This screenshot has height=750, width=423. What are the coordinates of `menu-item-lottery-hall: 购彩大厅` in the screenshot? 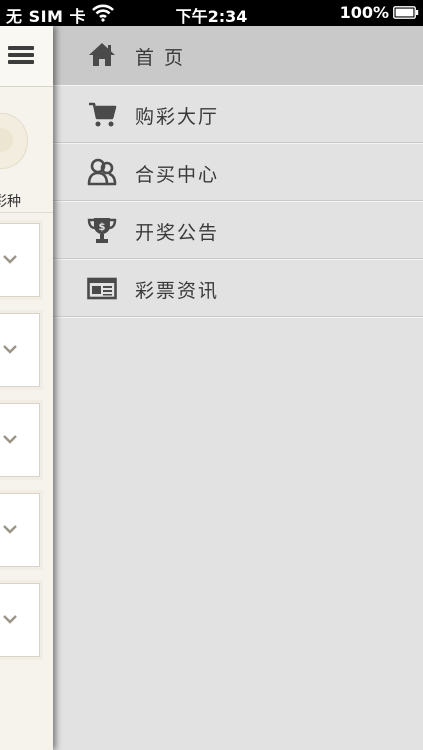 It's located at (238, 114).